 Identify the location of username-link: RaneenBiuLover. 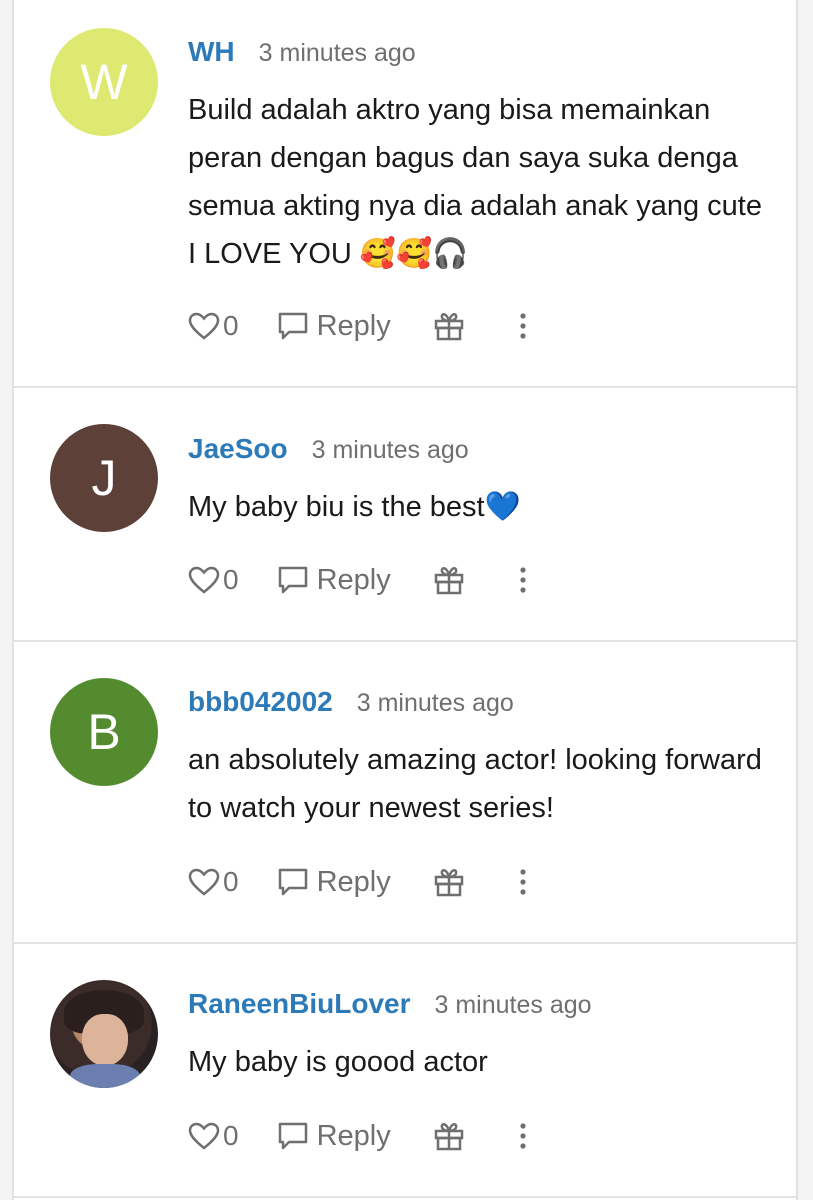
(299, 1004).